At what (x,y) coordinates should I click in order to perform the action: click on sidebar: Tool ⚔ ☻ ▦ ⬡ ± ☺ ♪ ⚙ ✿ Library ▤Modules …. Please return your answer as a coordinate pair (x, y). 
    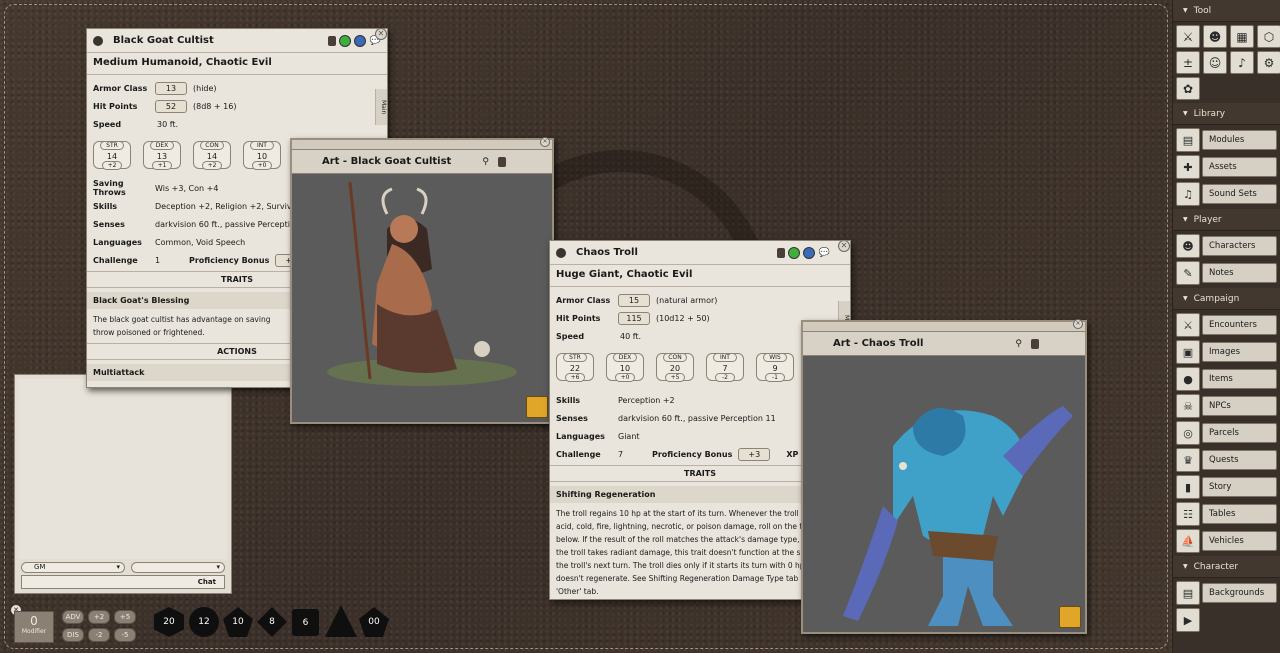
    Looking at the image, I should click on (1226, 326).